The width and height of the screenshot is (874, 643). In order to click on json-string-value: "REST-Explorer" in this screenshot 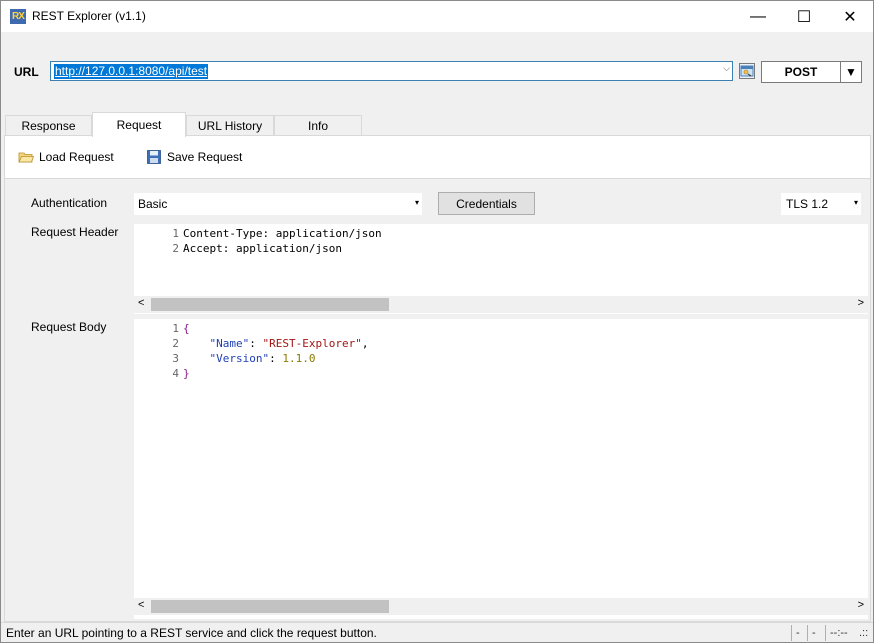, I will do `click(312, 343)`.